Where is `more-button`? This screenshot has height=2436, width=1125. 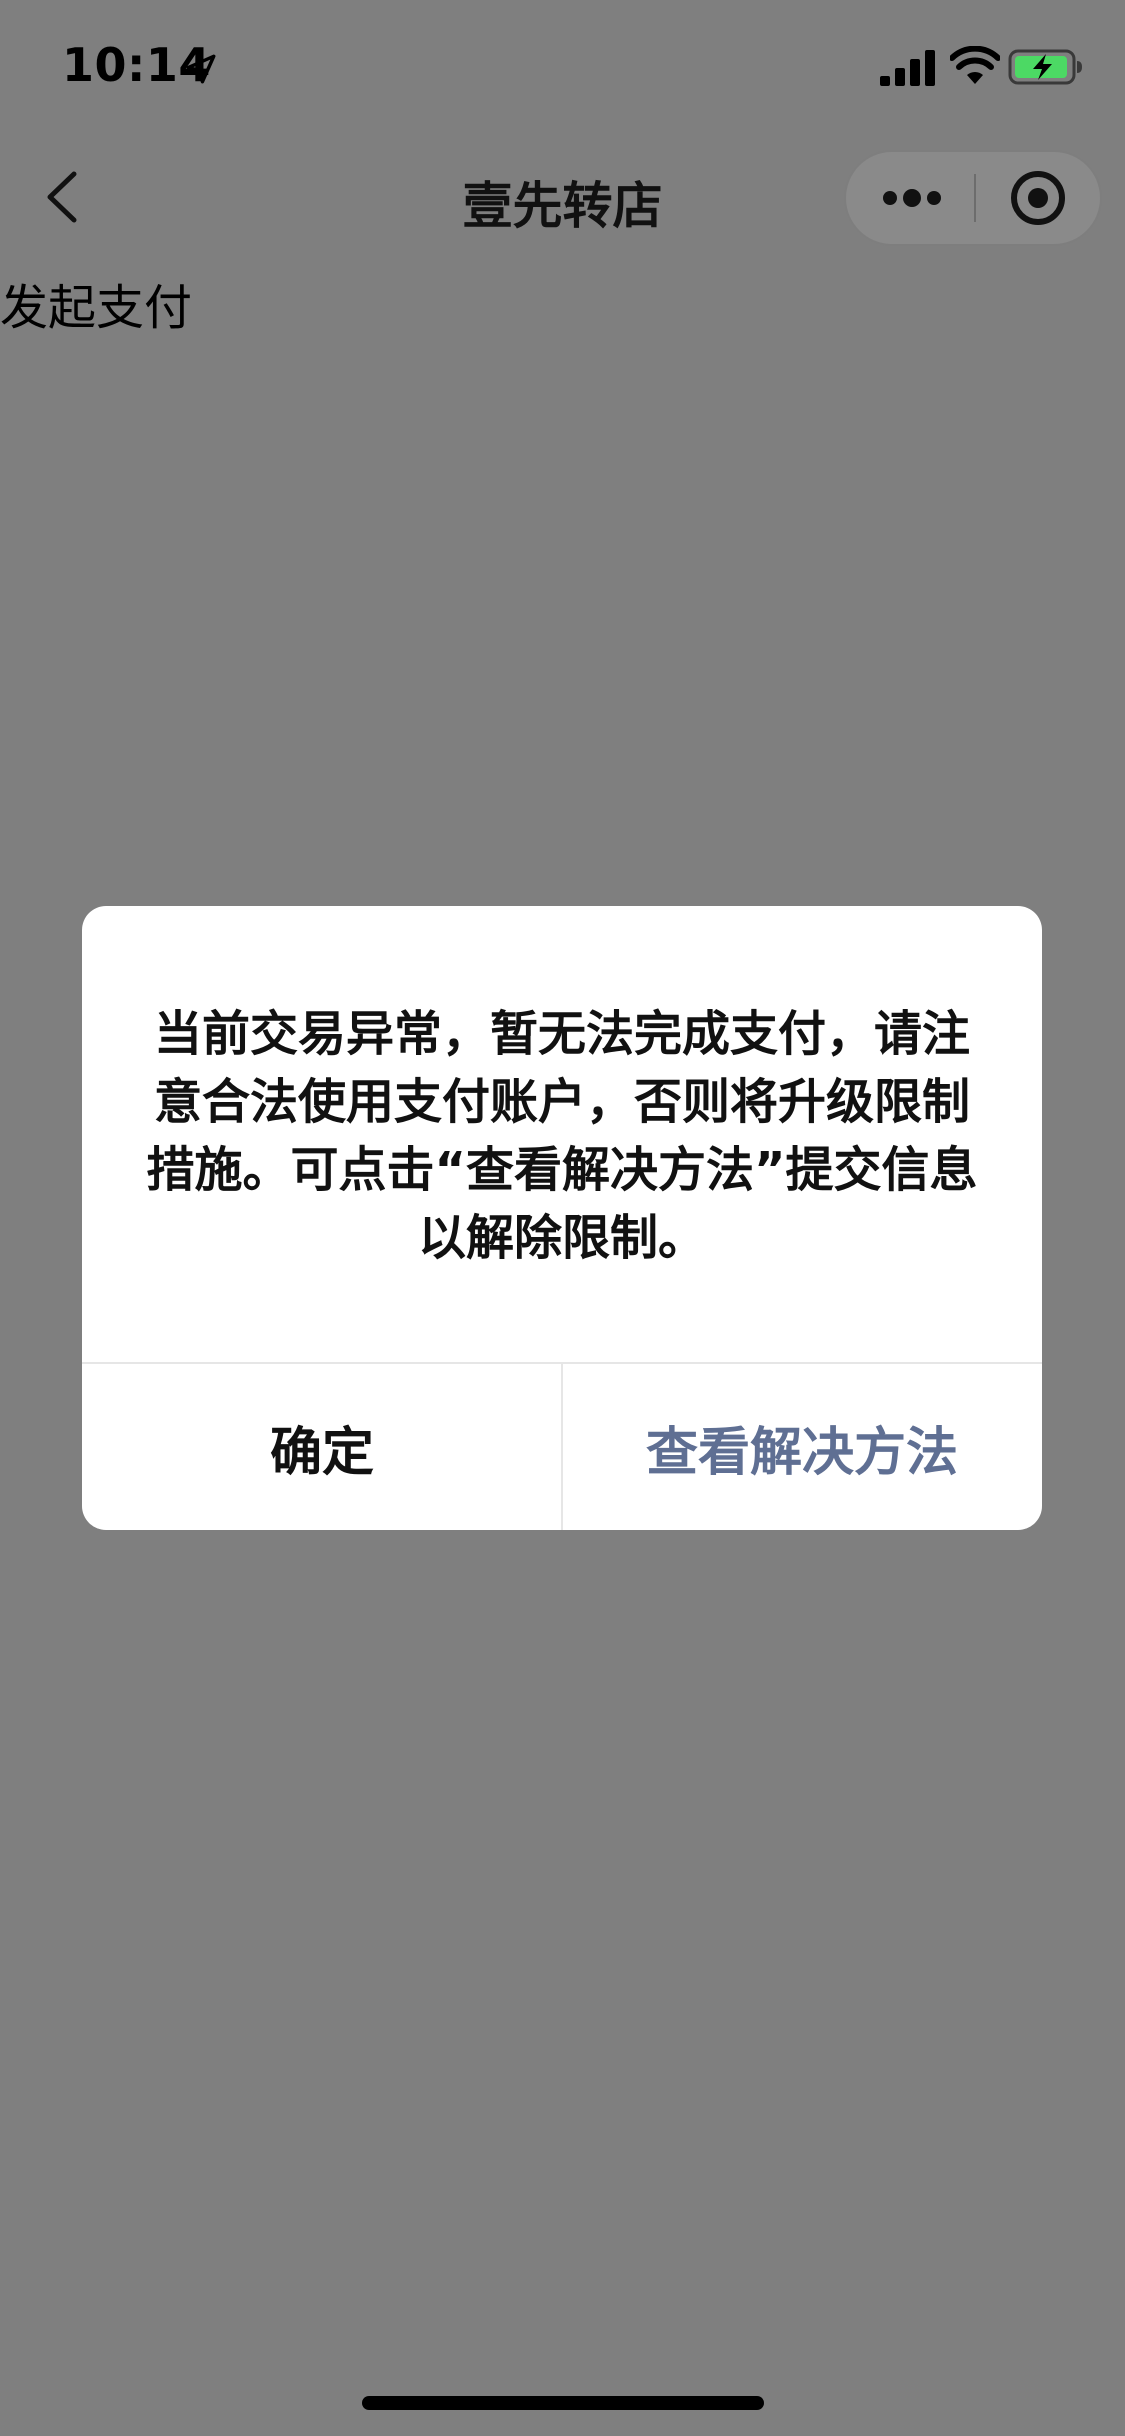
more-button is located at coordinates (910, 198).